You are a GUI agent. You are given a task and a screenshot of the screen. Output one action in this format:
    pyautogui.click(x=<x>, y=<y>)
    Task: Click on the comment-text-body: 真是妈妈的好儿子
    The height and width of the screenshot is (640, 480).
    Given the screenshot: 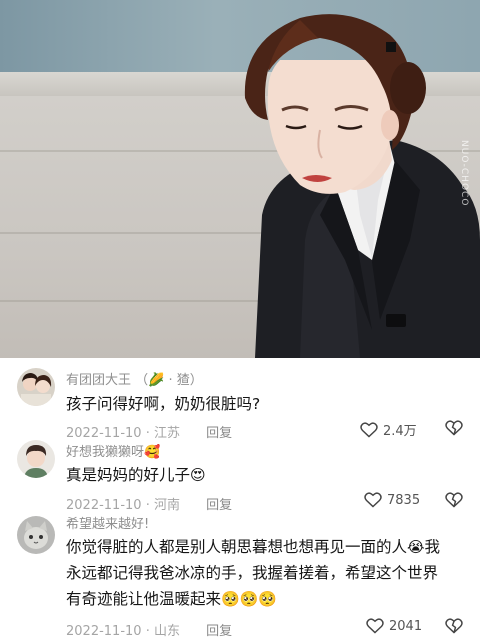 What is the action you would take?
    pyautogui.click(x=128, y=475)
    